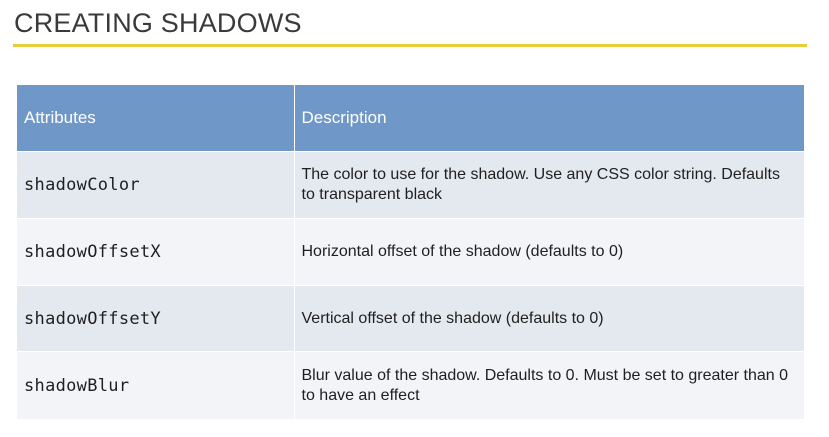 This screenshot has width=829, height=437. What do you see at coordinates (410, 45) in the screenshot?
I see `title-underline` at bounding box center [410, 45].